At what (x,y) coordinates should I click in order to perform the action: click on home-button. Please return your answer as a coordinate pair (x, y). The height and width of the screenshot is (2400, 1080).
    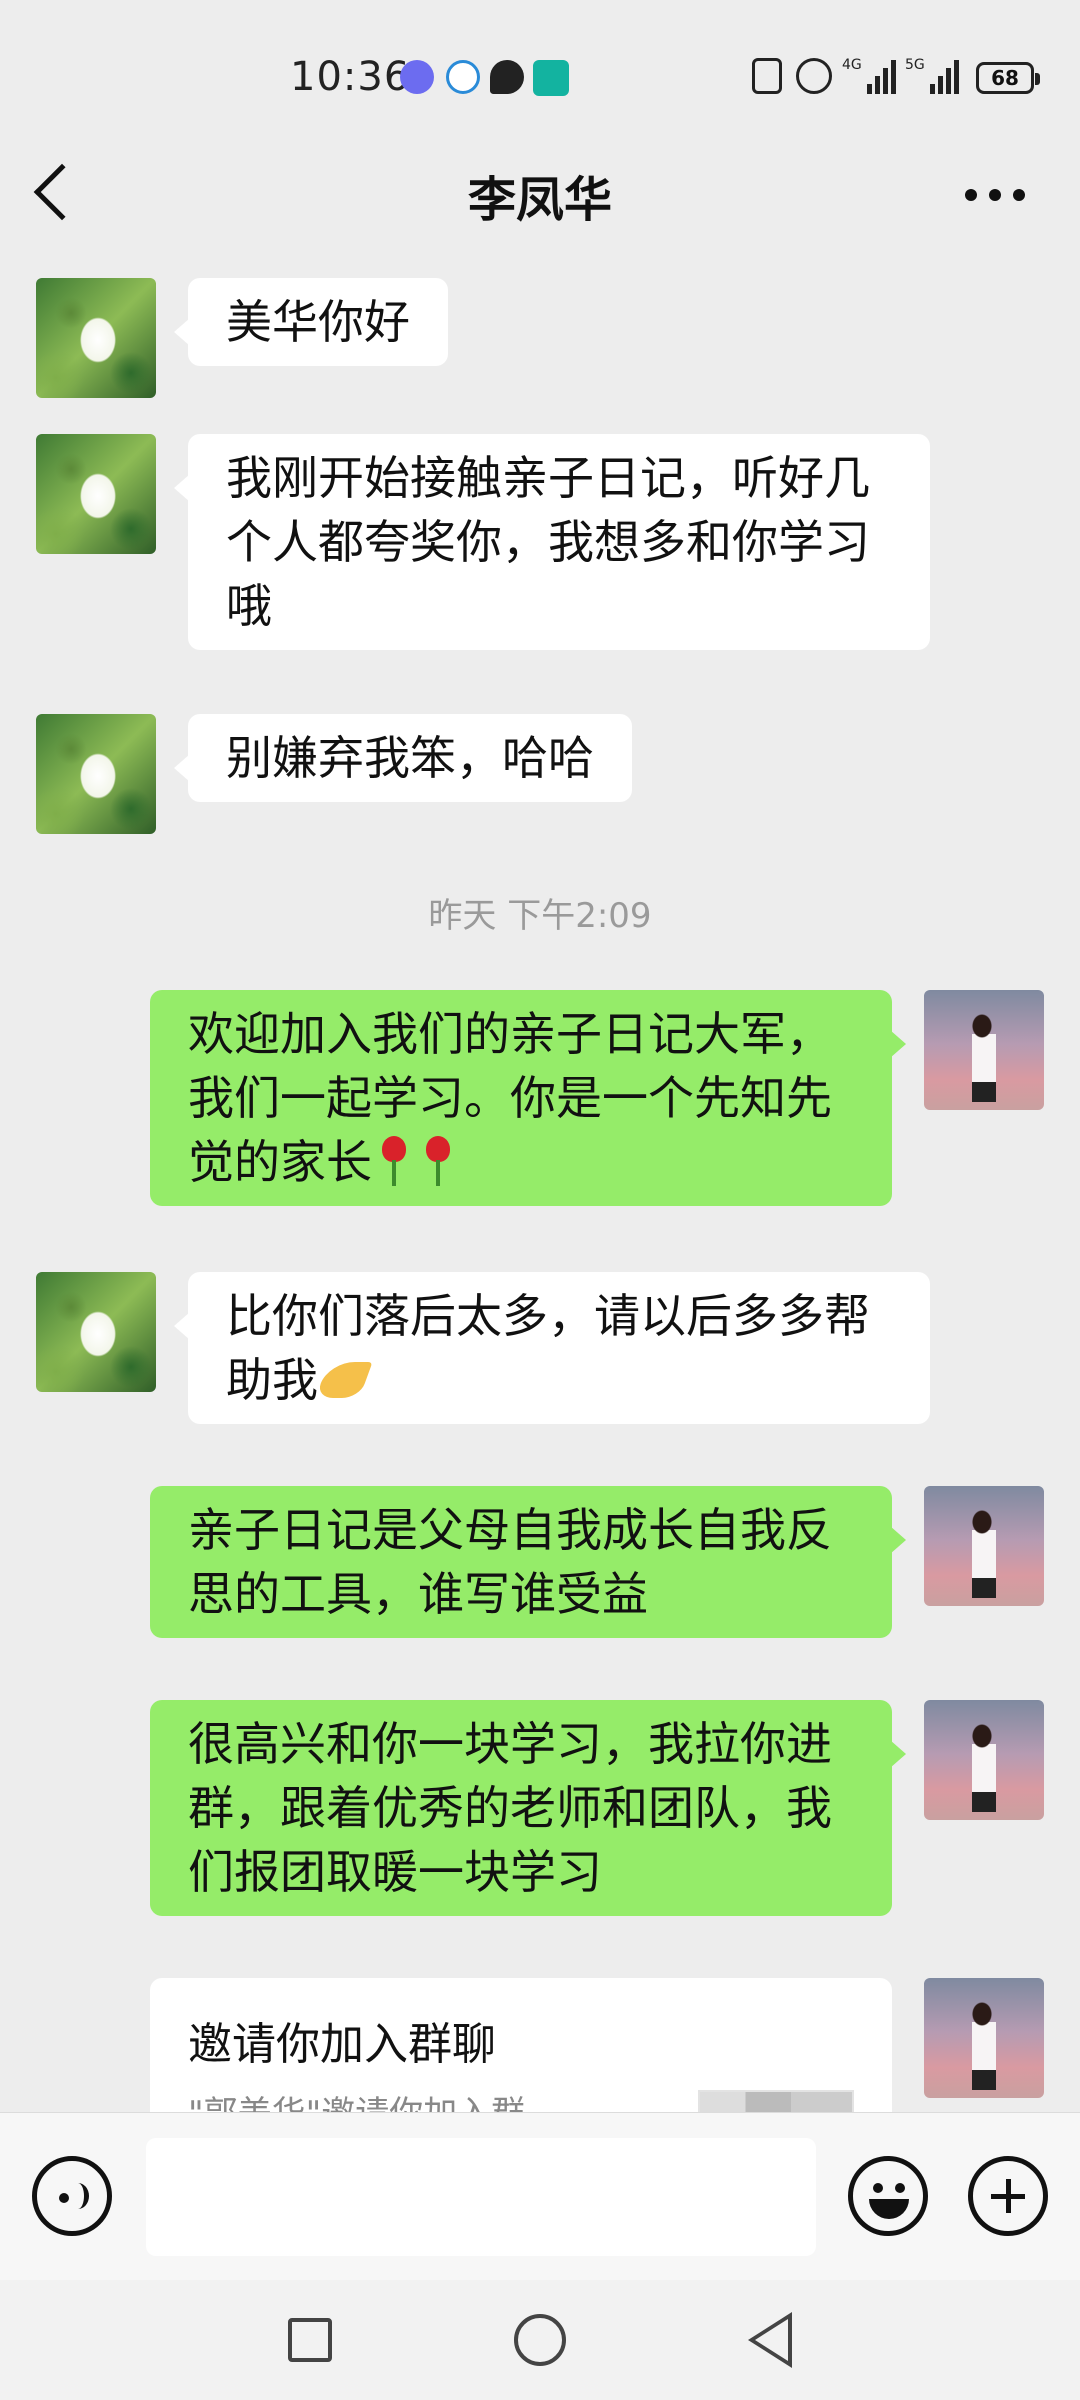
    Looking at the image, I should click on (540, 2340).